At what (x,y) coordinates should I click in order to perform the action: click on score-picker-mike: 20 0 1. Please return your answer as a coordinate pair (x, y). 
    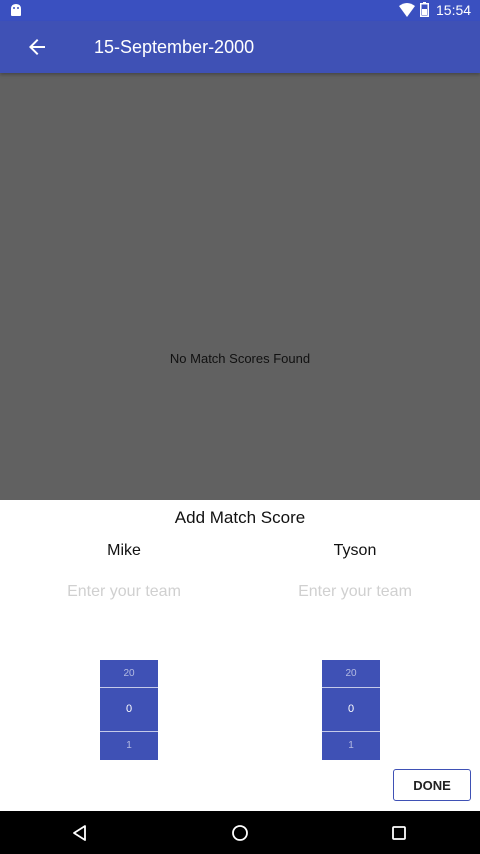
    Looking at the image, I should click on (129, 710).